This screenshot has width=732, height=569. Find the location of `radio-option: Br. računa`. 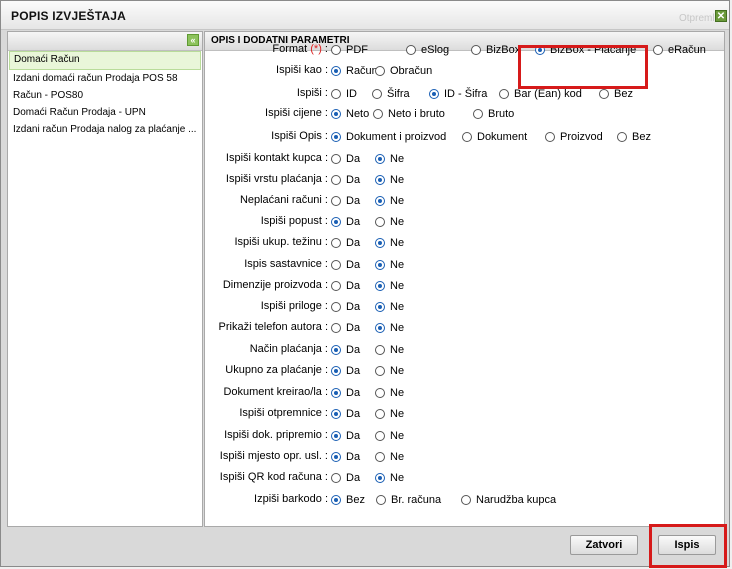

radio-option: Br. računa is located at coordinates (408, 500).